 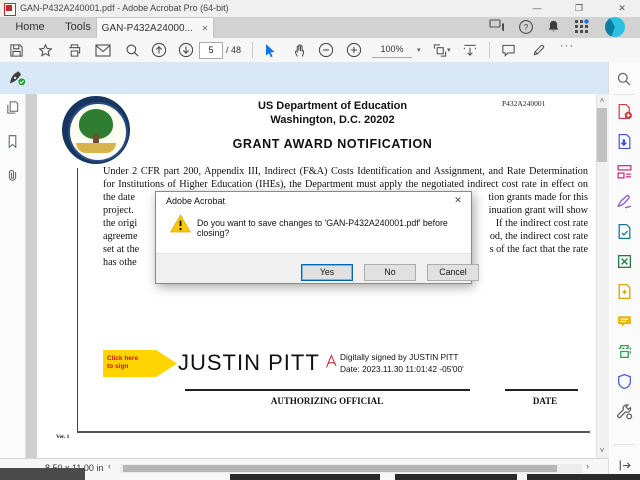 What do you see at coordinates (16, 50) in the screenshot?
I see `save-icon` at bounding box center [16, 50].